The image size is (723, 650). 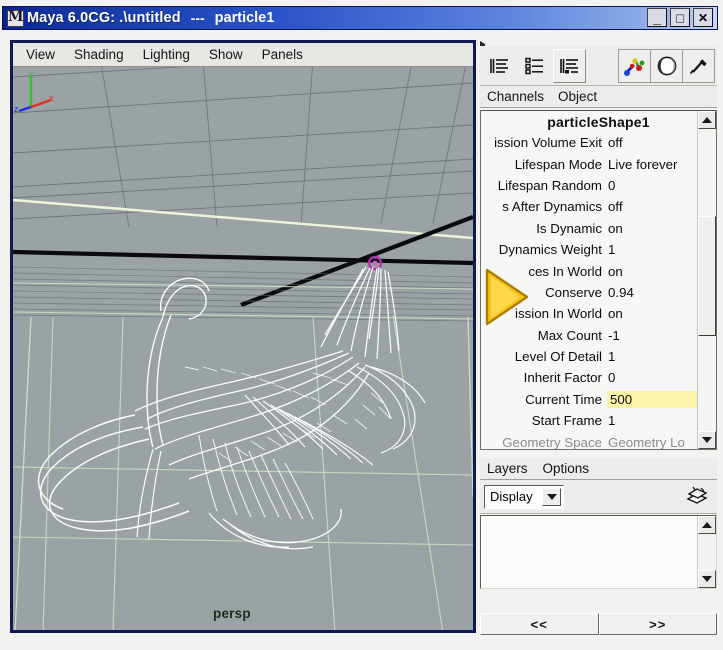 I want to click on axis-gizmo: y x z, so click(x=34, y=91).